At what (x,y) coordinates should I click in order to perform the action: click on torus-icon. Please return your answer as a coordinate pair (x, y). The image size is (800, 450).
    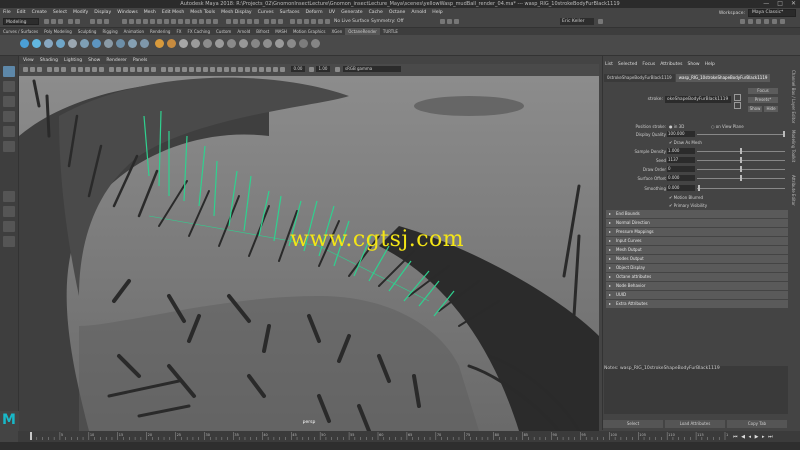
    Looking at the image, I should click on (72, 43).